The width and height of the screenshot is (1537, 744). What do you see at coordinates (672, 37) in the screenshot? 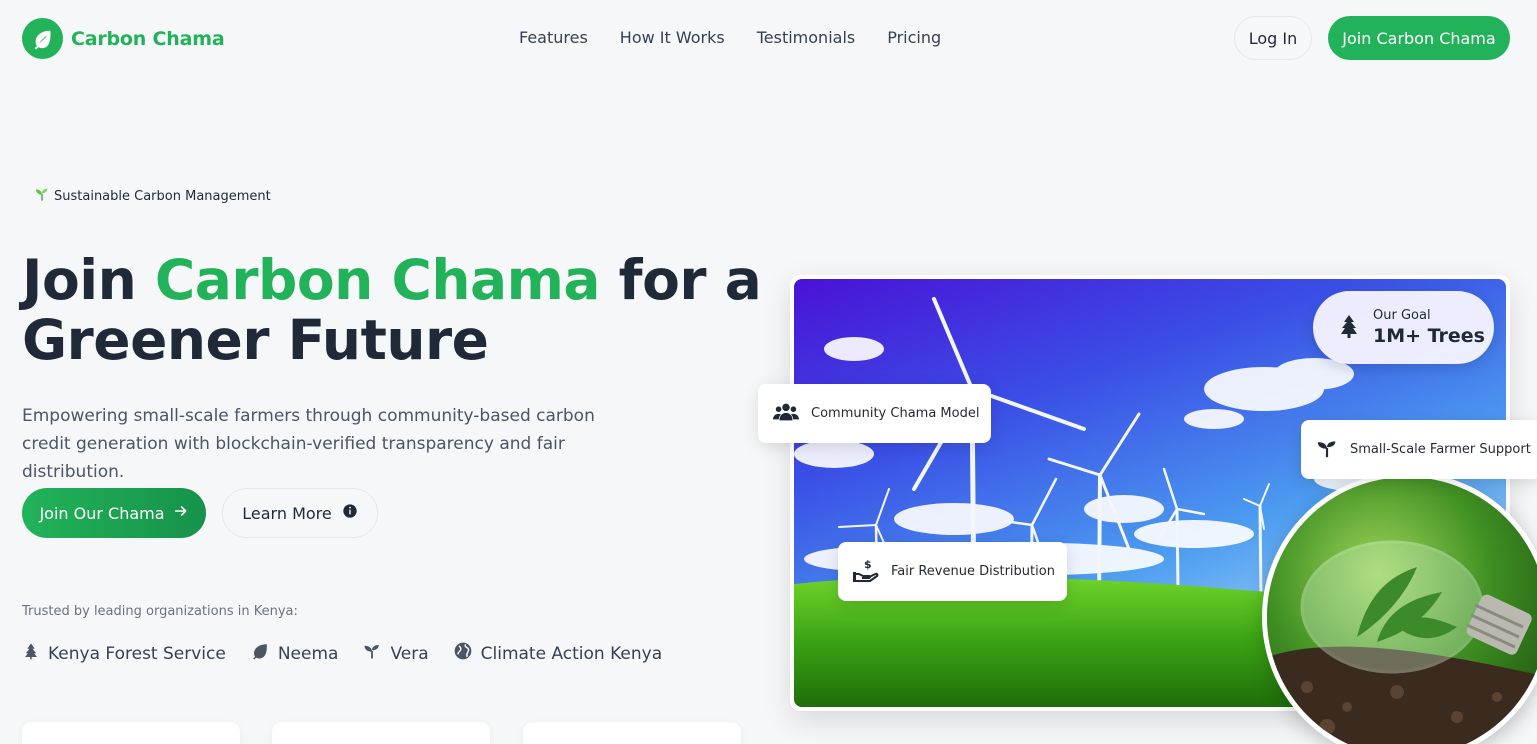
I see `nav-link-how-it-works: How It Works` at bounding box center [672, 37].